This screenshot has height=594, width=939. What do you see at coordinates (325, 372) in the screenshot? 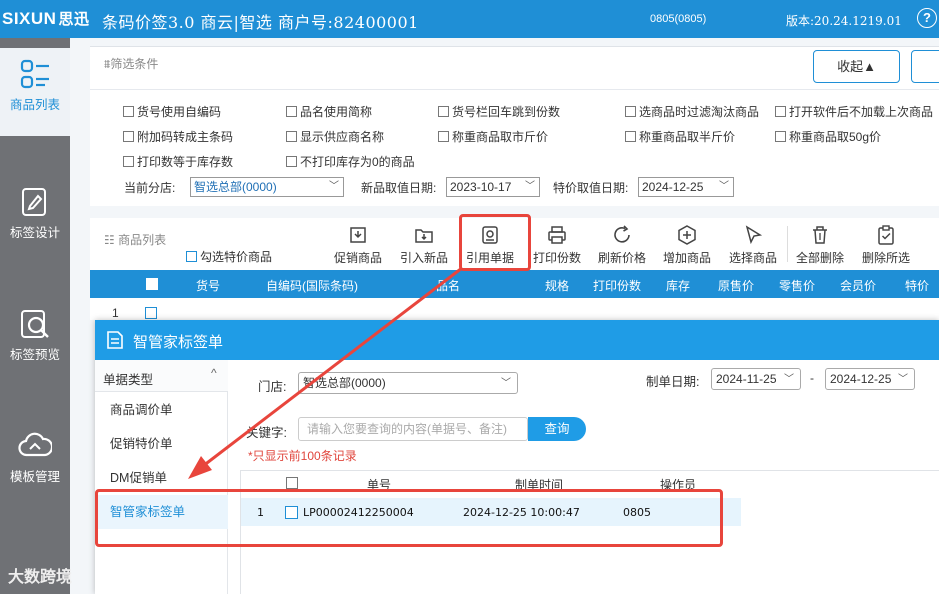
I see `annotation-arrow` at bounding box center [325, 372].